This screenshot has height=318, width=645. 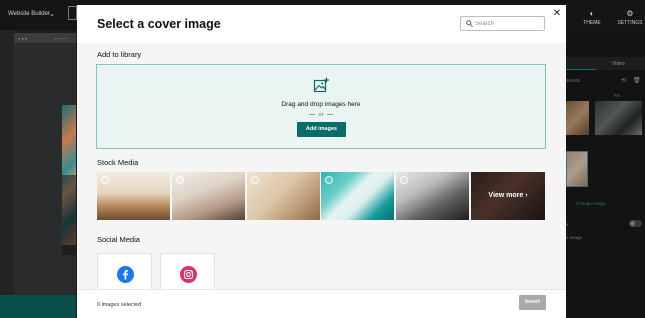 I want to click on search-input, so click(x=509, y=23).